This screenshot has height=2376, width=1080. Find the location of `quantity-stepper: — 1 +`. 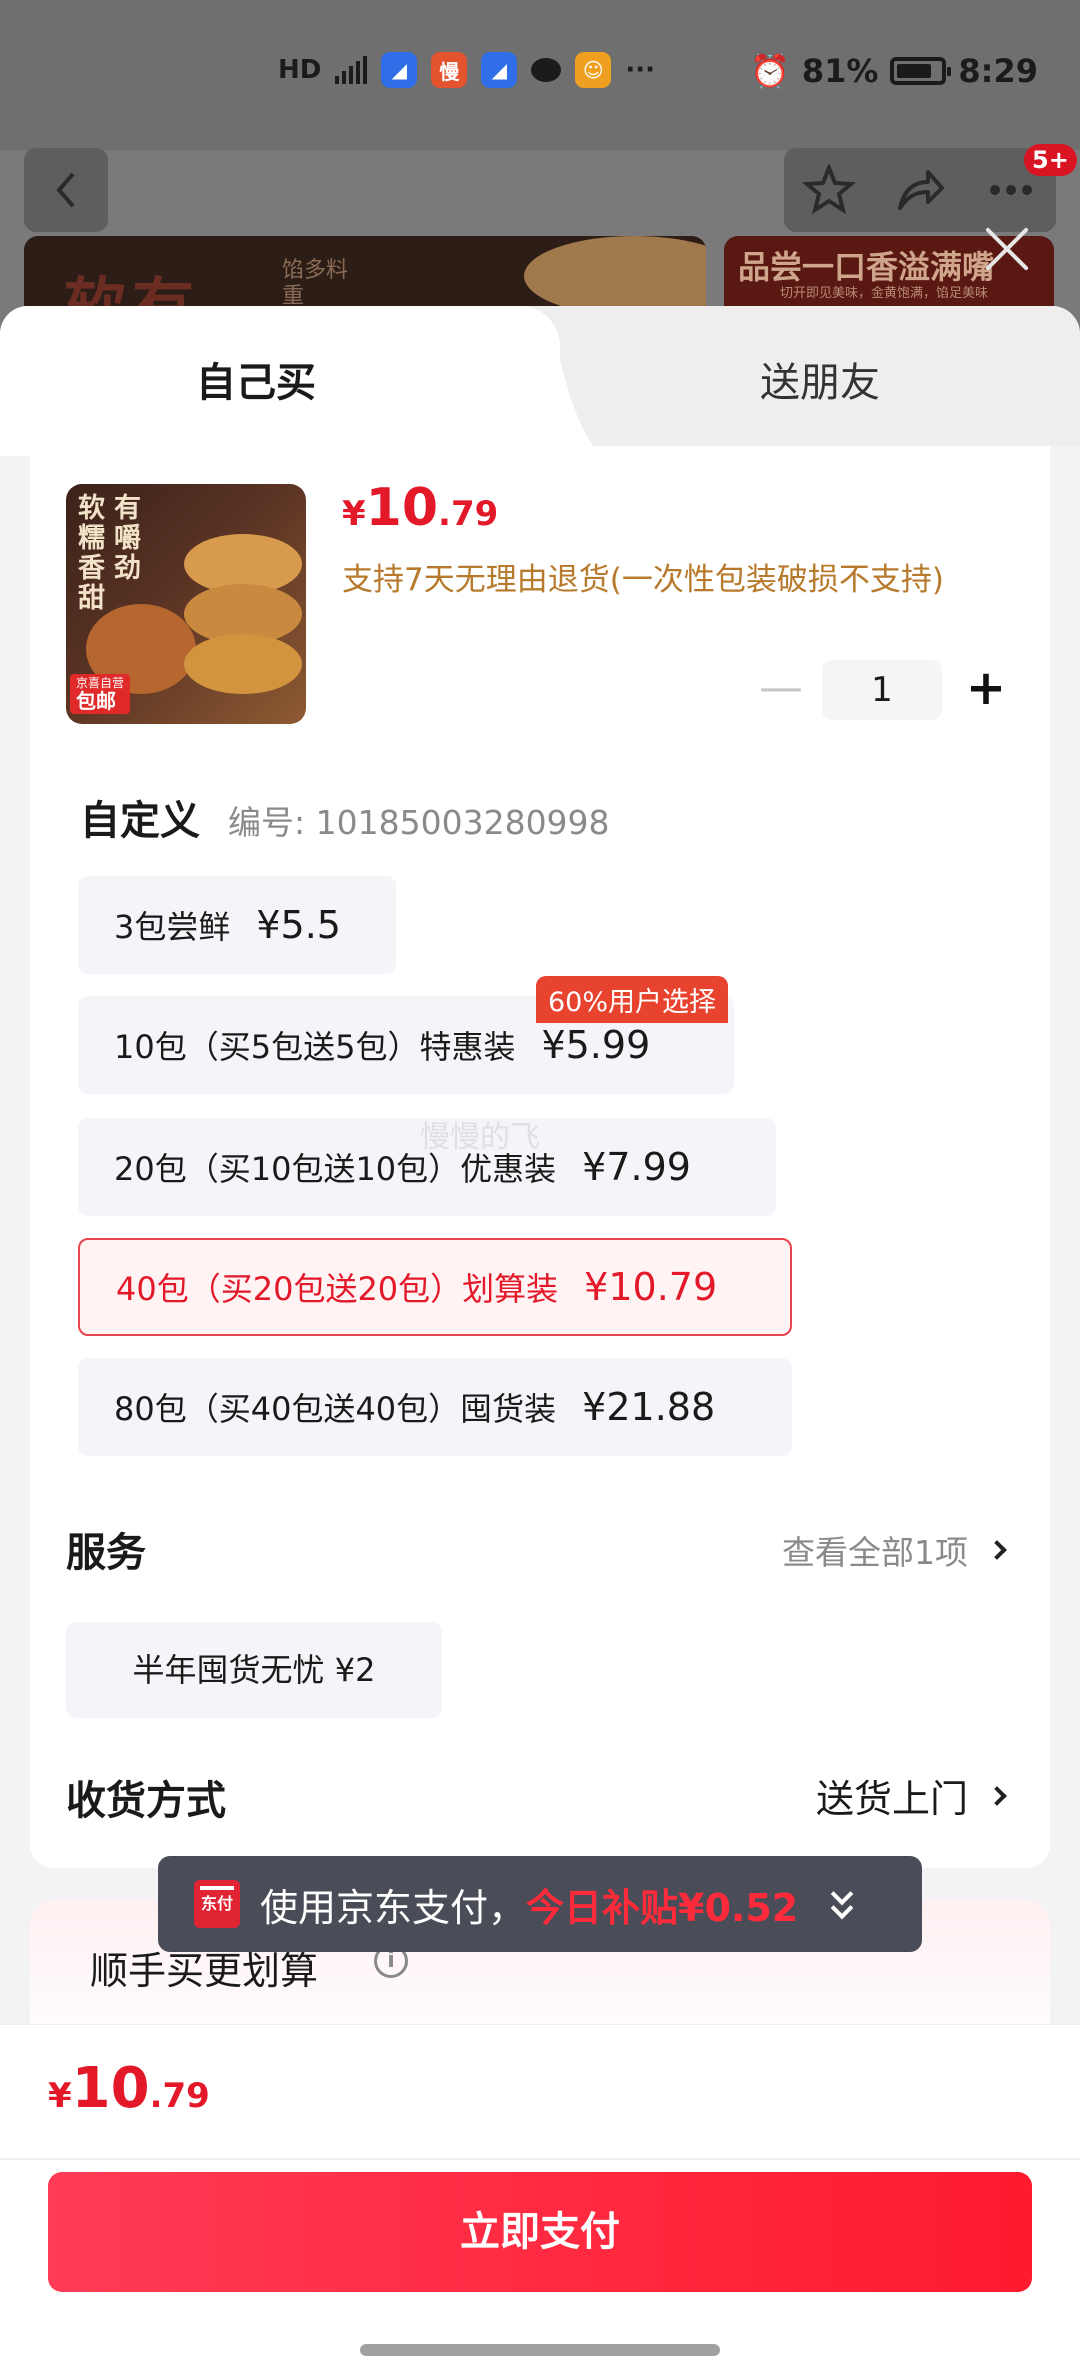

quantity-stepper: — 1 + is located at coordinates (883, 690).